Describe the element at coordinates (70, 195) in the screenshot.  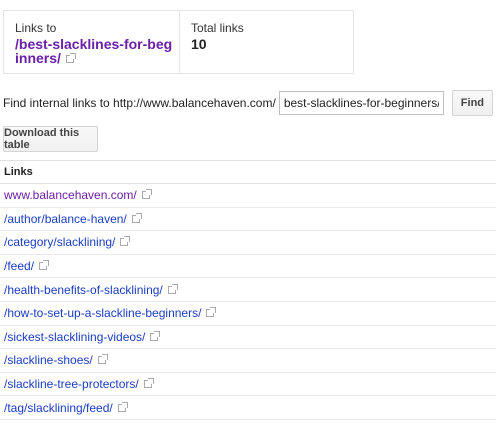
I see `link-url: www.balancehaven.com/` at that location.